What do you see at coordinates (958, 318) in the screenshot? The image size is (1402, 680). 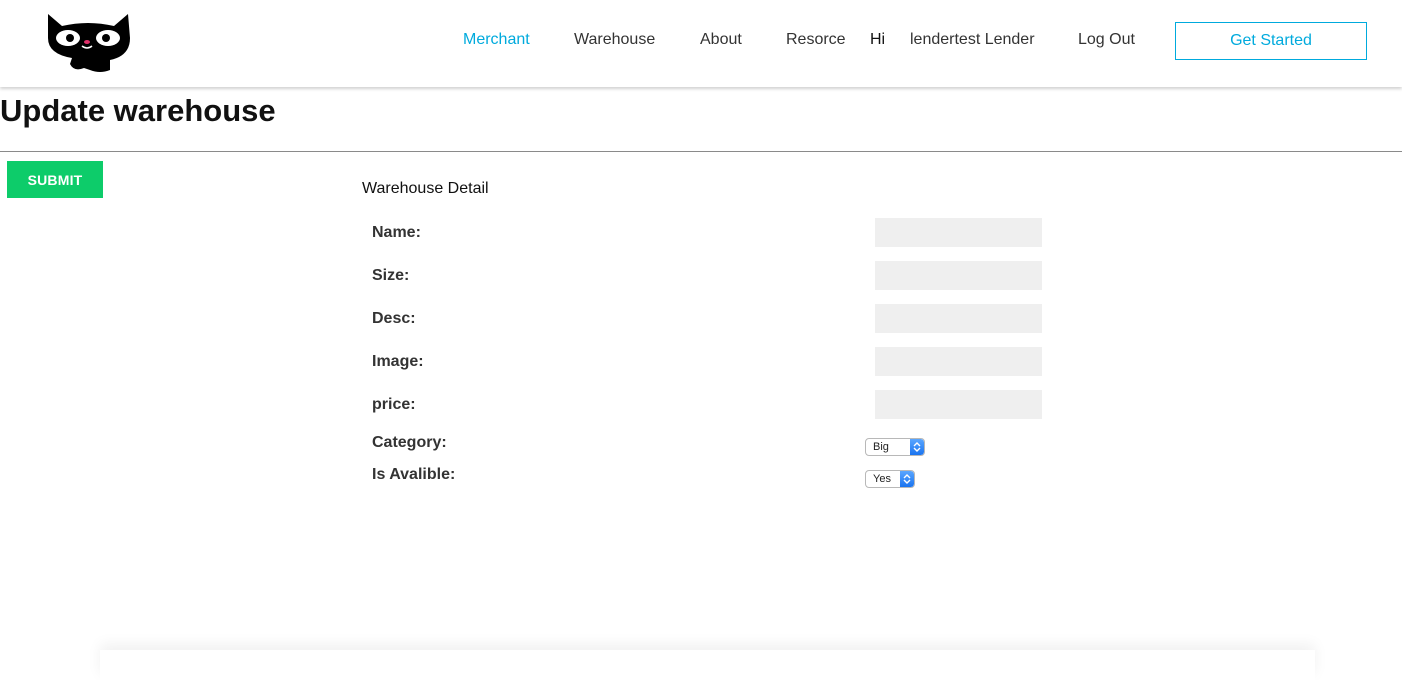 I see `desc-input` at bounding box center [958, 318].